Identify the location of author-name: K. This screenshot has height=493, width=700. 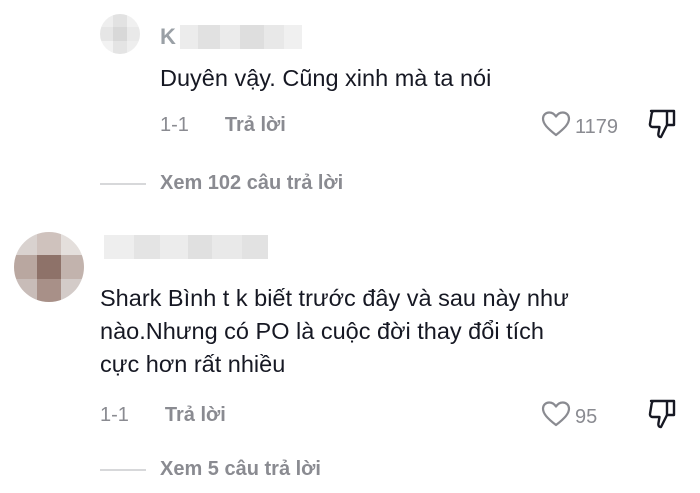
(231, 37).